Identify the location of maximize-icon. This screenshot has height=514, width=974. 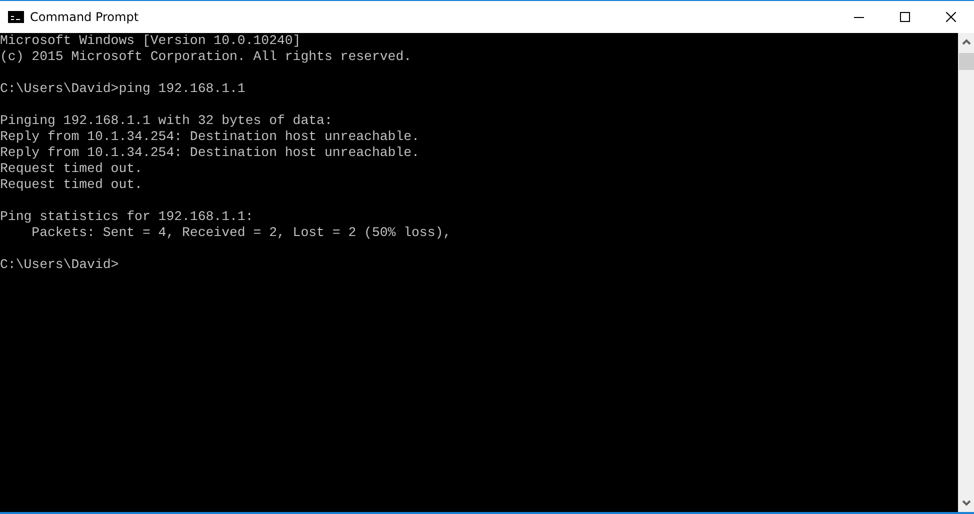
(905, 17).